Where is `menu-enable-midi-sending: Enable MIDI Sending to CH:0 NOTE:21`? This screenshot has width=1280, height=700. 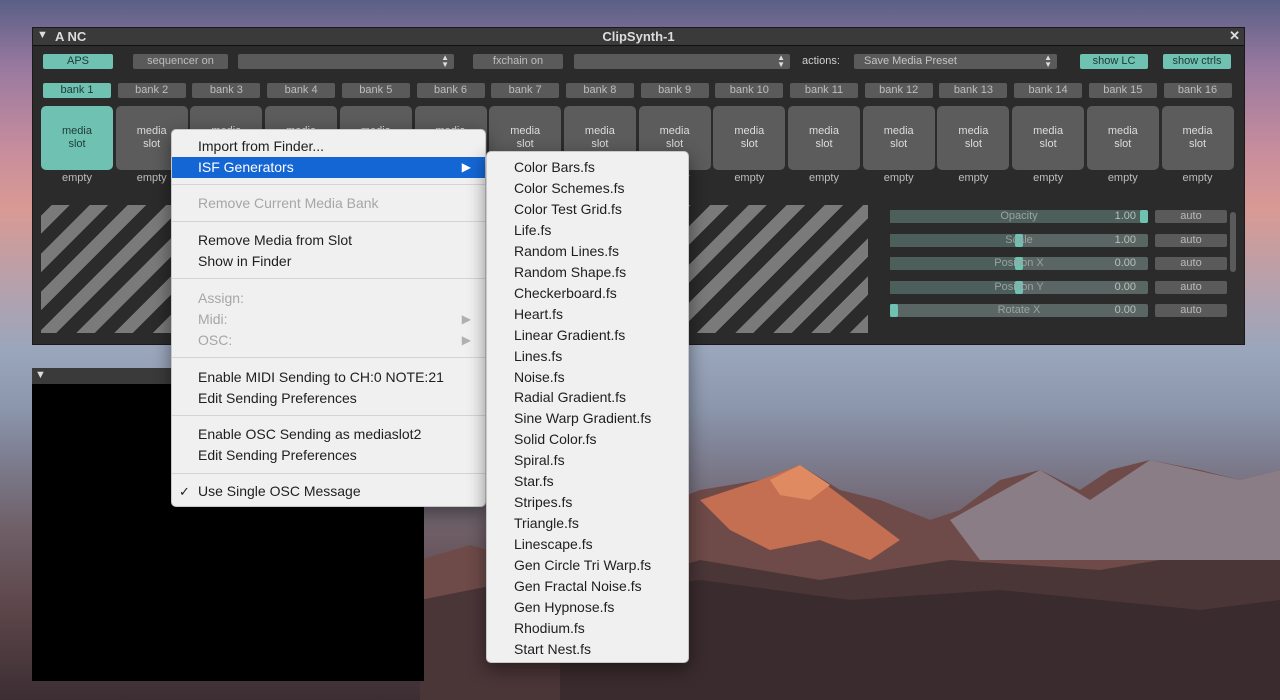 menu-enable-midi-sending: Enable MIDI Sending to CH:0 NOTE:21 is located at coordinates (328, 377).